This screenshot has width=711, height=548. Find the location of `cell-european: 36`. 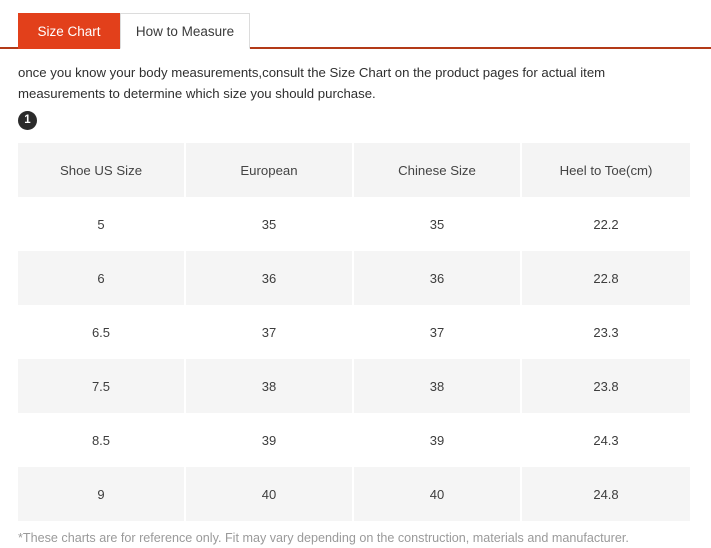

cell-european: 36 is located at coordinates (270, 278).